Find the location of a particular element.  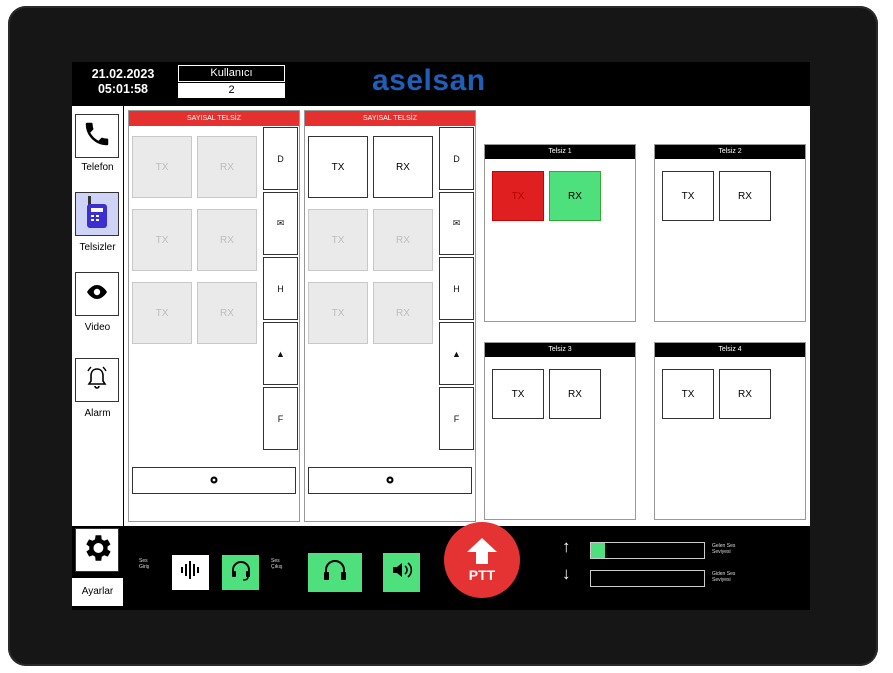

radio-title: Telsiz 4 is located at coordinates (730, 350).